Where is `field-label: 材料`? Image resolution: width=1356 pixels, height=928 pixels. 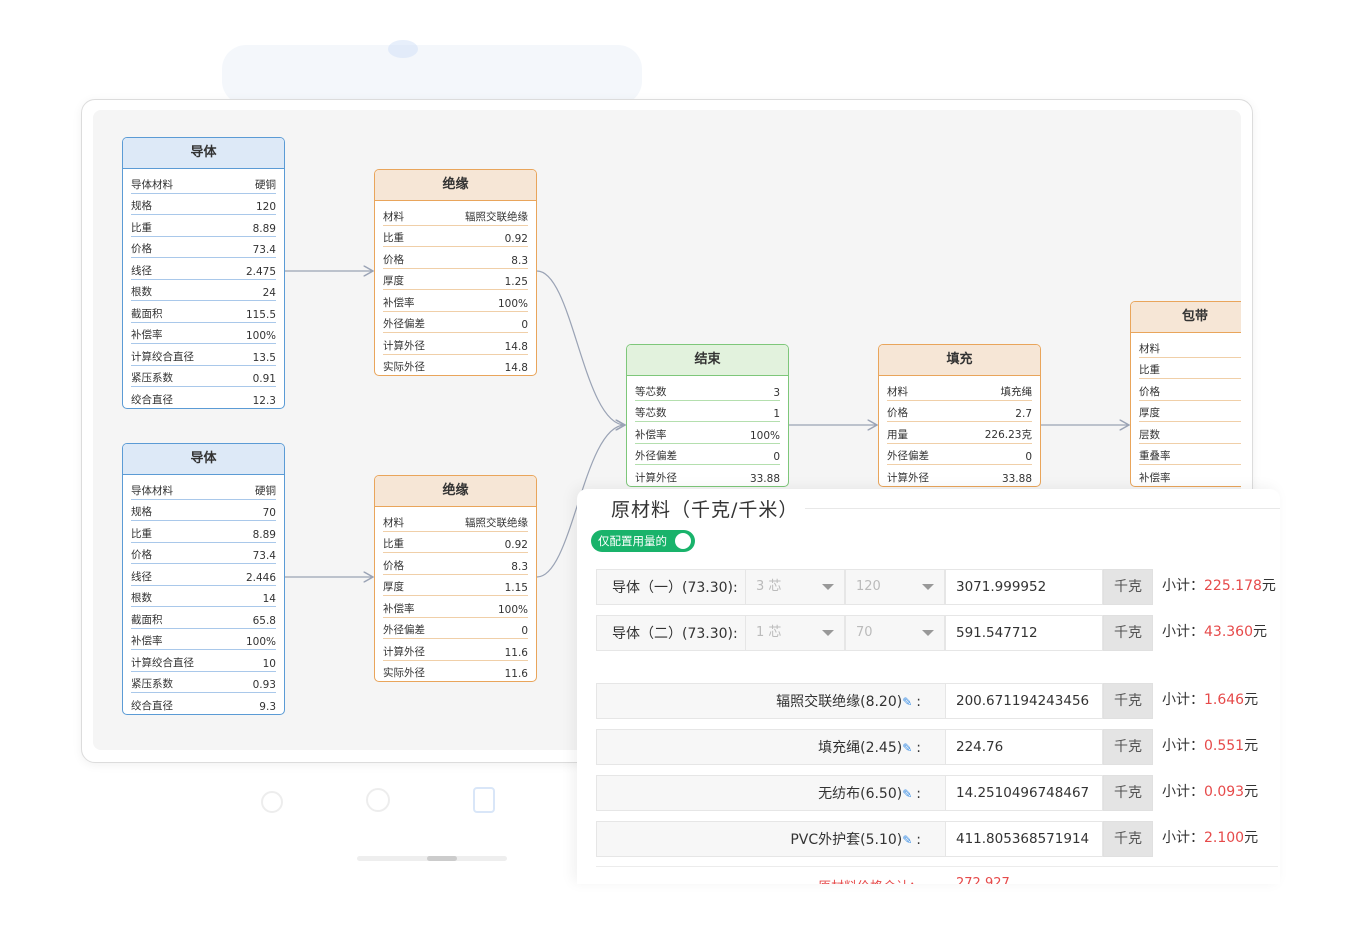
field-label: 材料 is located at coordinates (1149, 348).